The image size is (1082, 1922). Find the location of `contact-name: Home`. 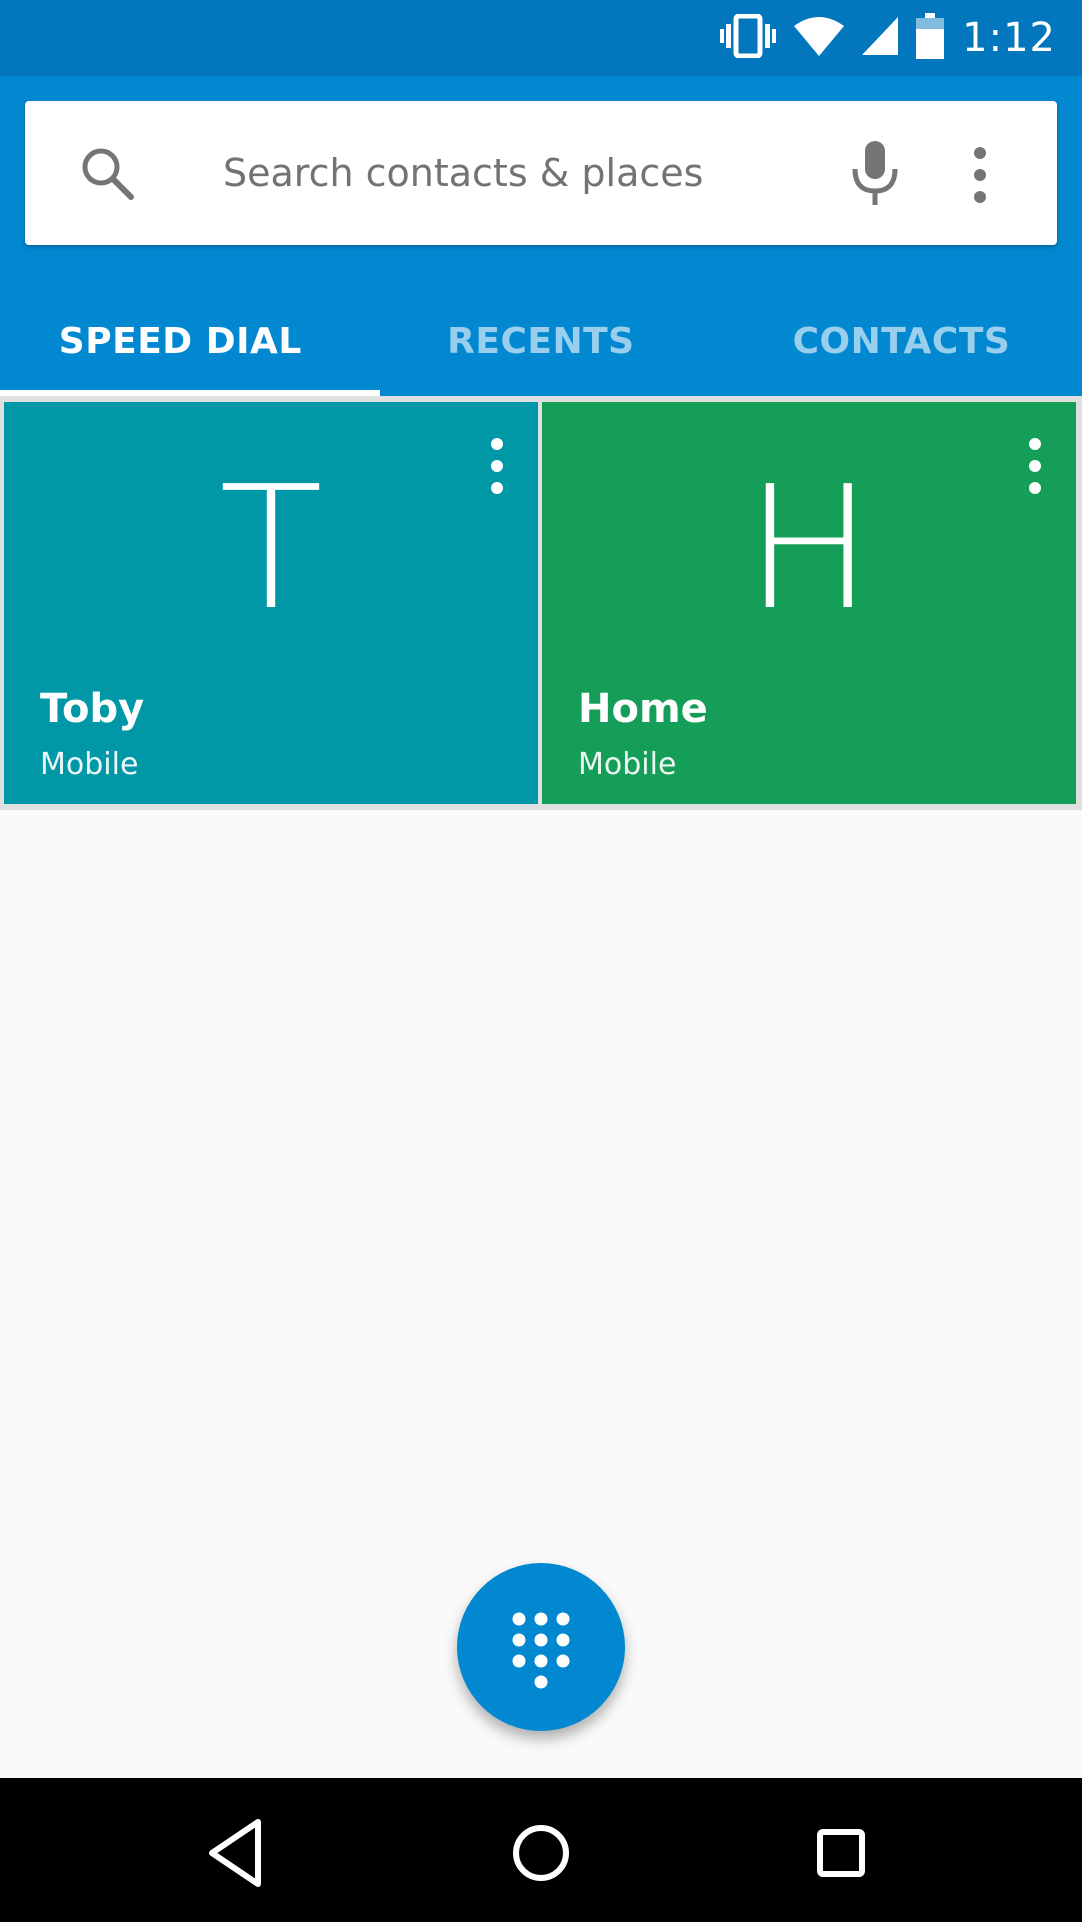

contact-name: Home is located at coordinates (643, 709).